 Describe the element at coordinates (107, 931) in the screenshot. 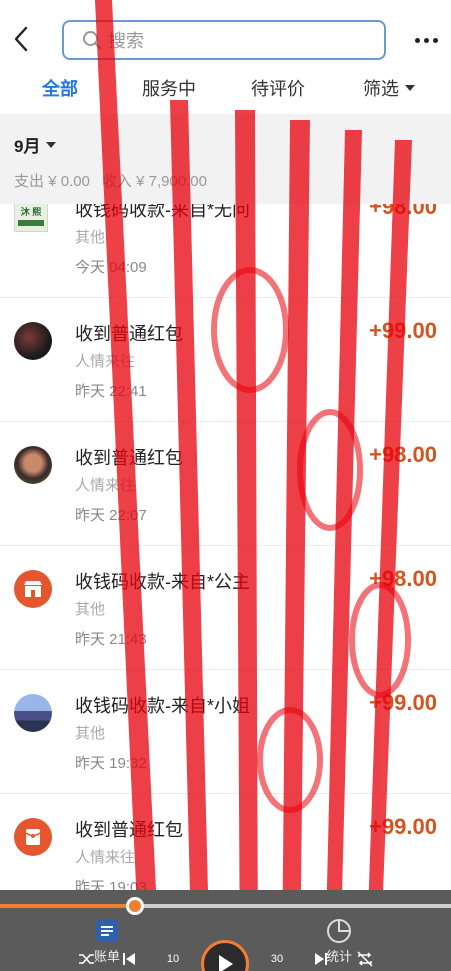

I see `bill-icon` at that location.